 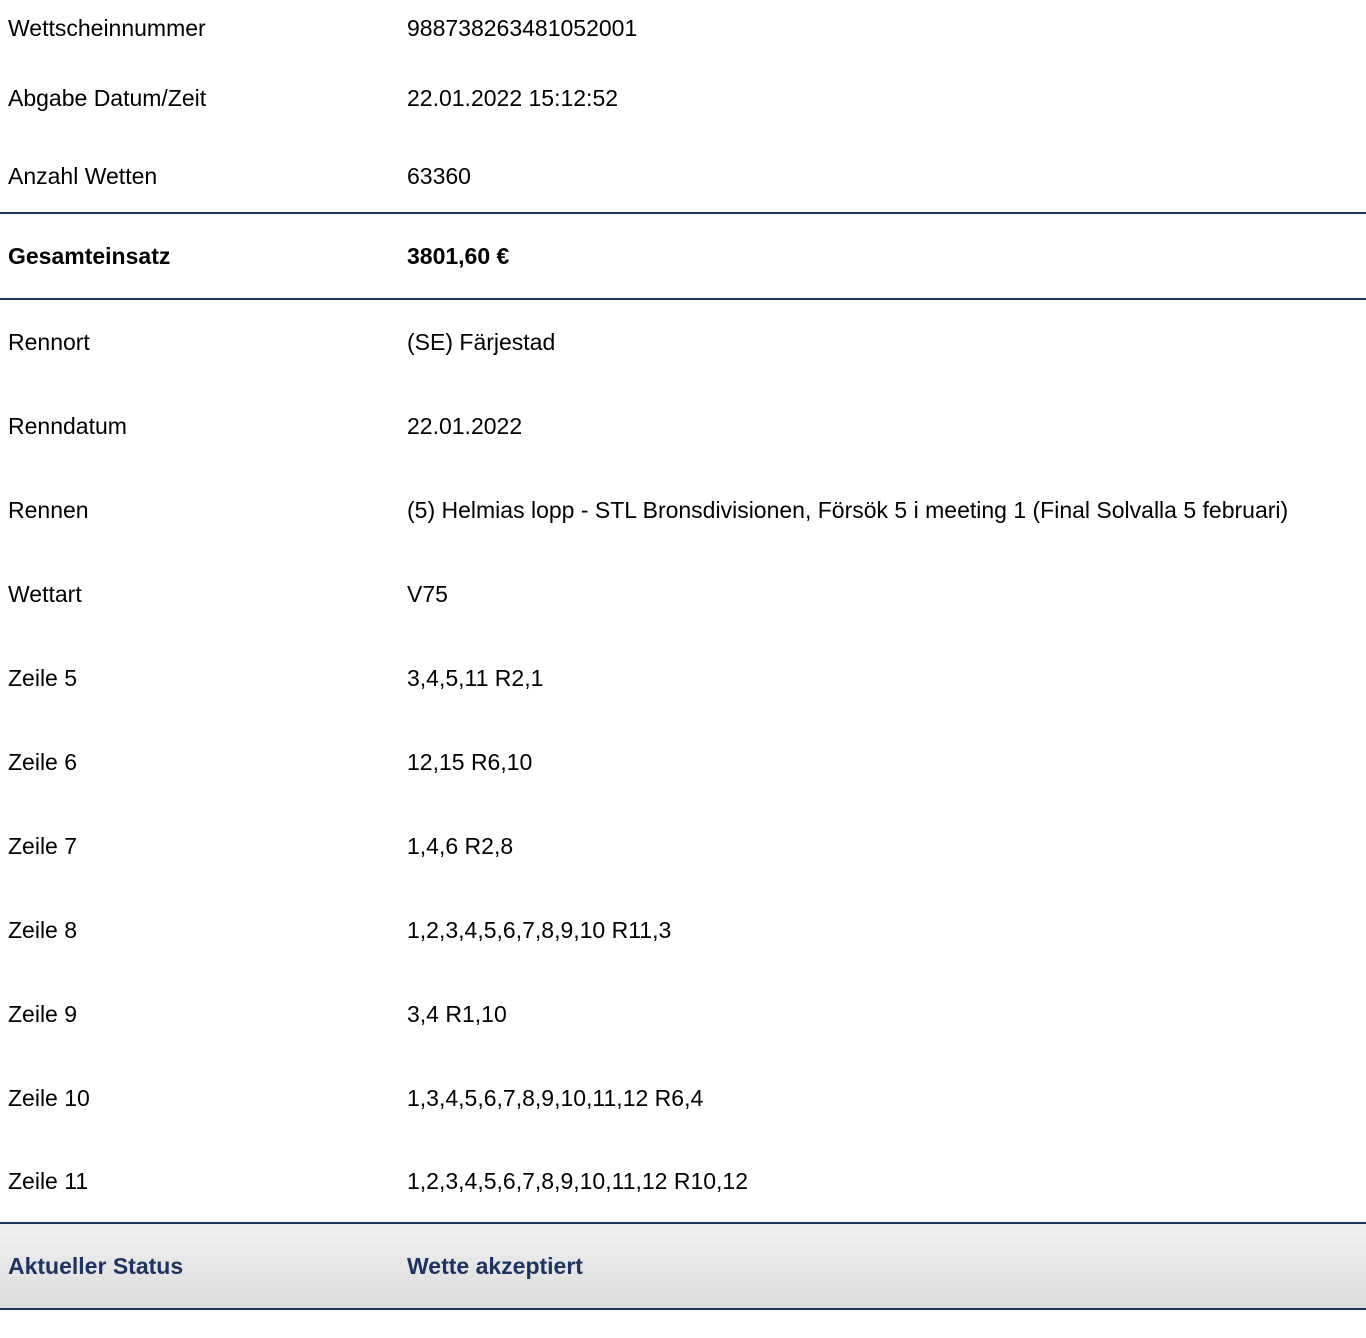 I want to click on detail-row-line-10: Zeile 10 1,3,4,5,6,7,8,9,10,11,12 R6,4, so click(x=683, y=1098).